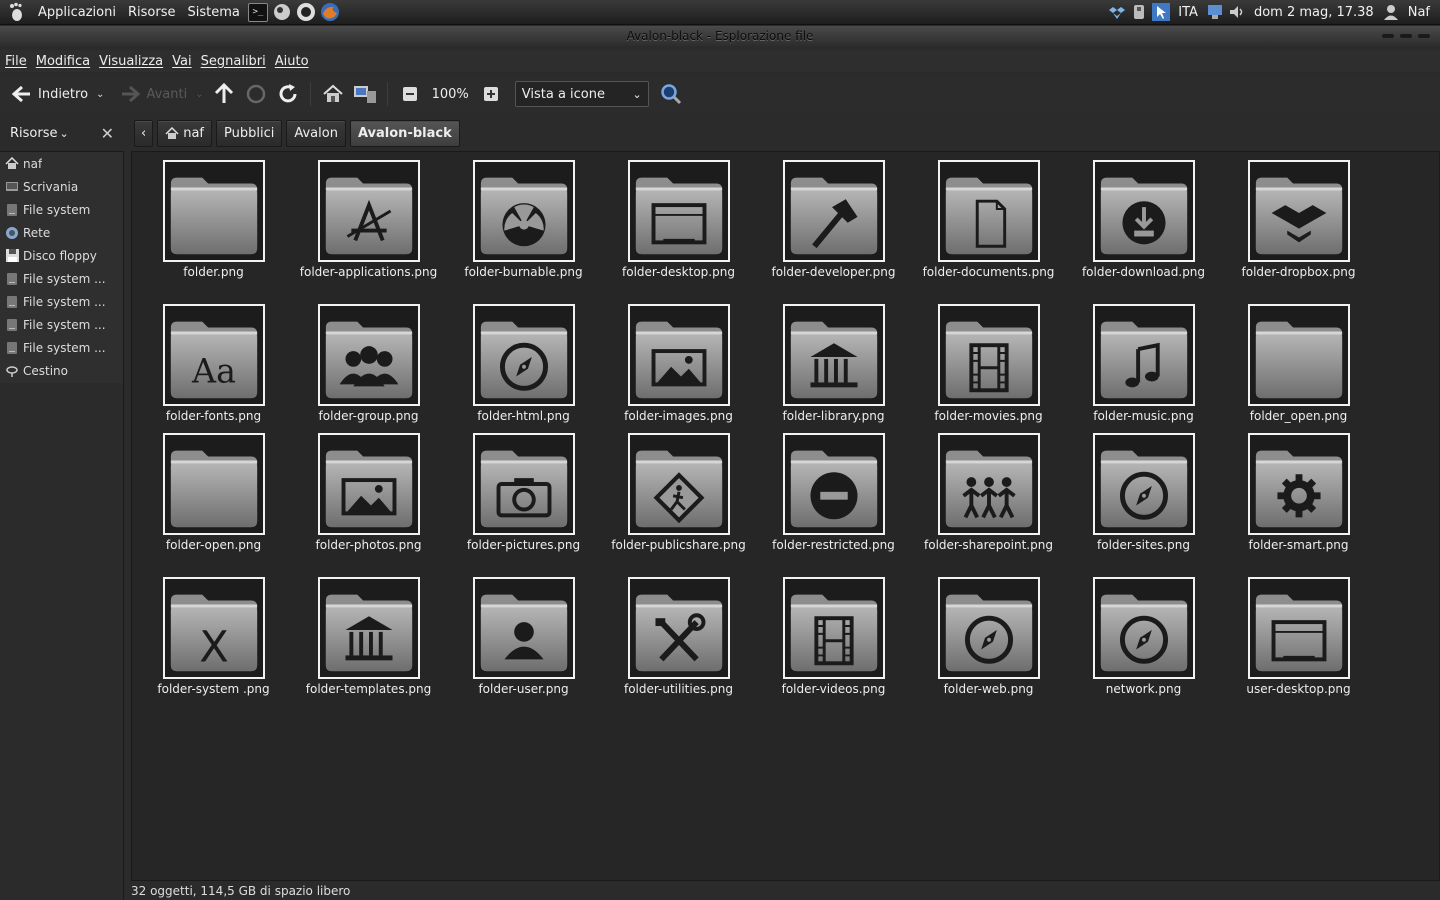 Image resolution: width=1440 pixels, height=900 pixels. What do you see at coordinates (1314, 12) in the screenshot?
I see `panel-clock: dom 2 mag, 17.38` at bounding box center [1314, 12].